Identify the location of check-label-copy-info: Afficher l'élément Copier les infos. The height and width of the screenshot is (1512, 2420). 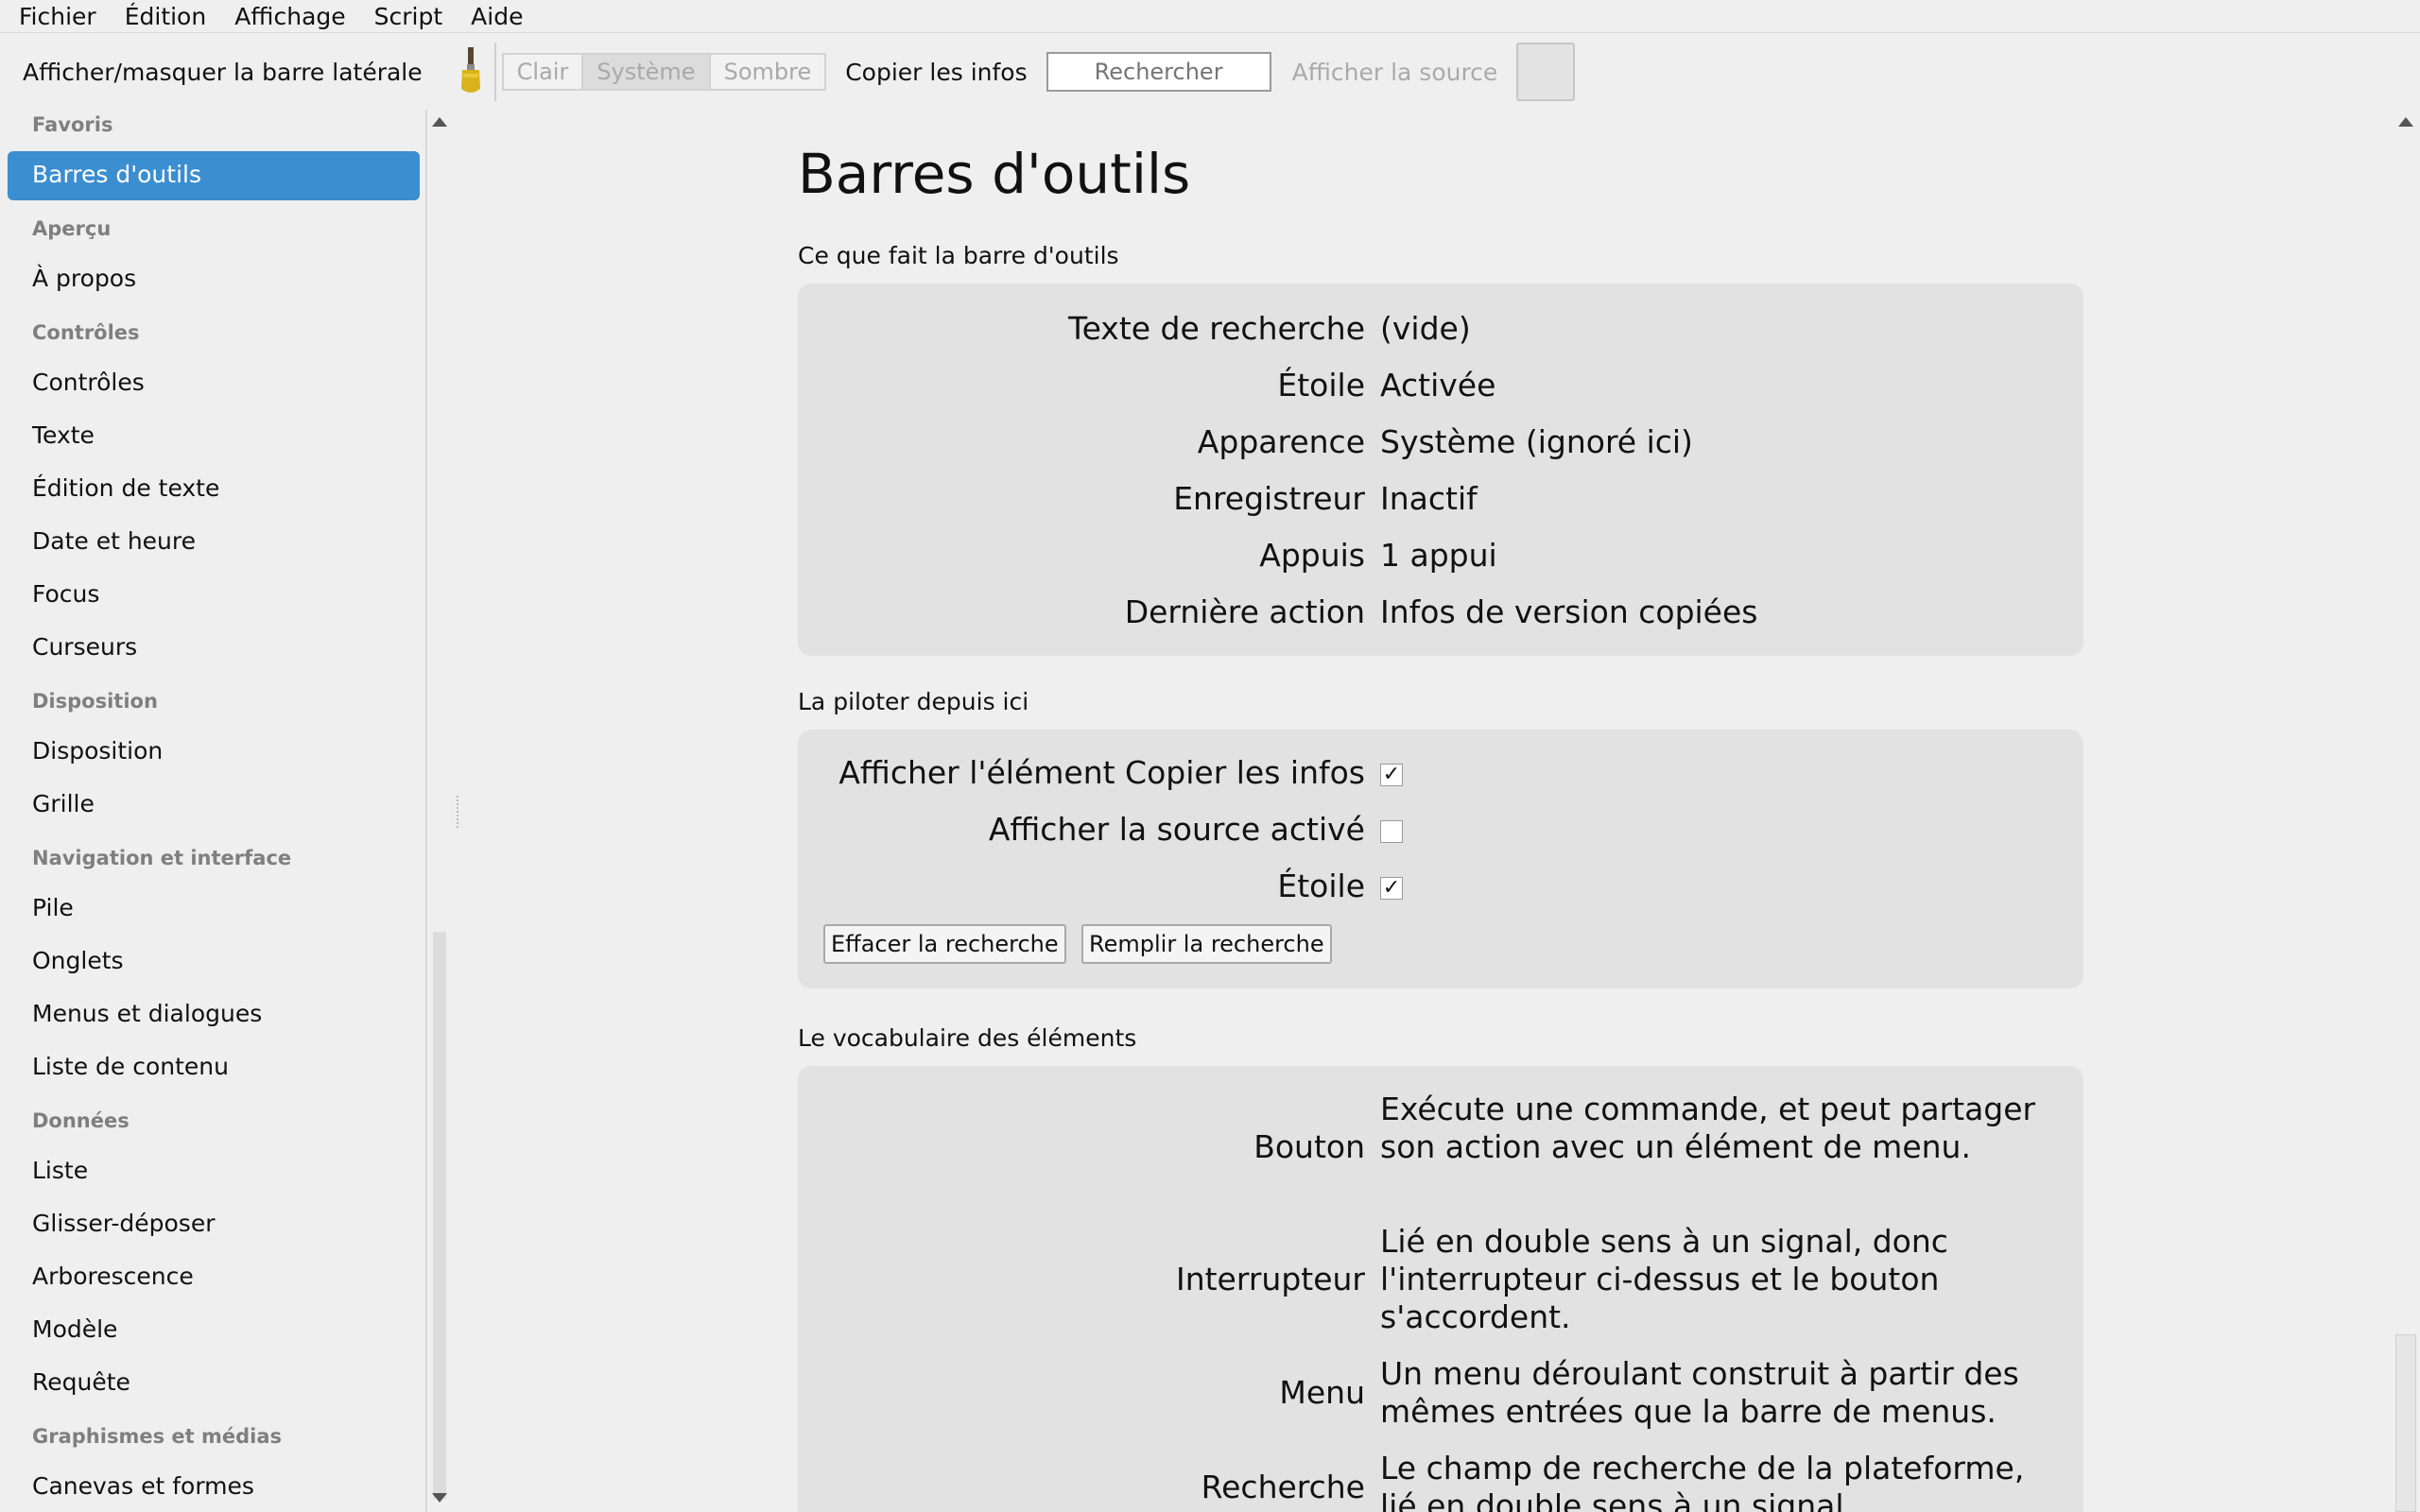
(1101, 772).